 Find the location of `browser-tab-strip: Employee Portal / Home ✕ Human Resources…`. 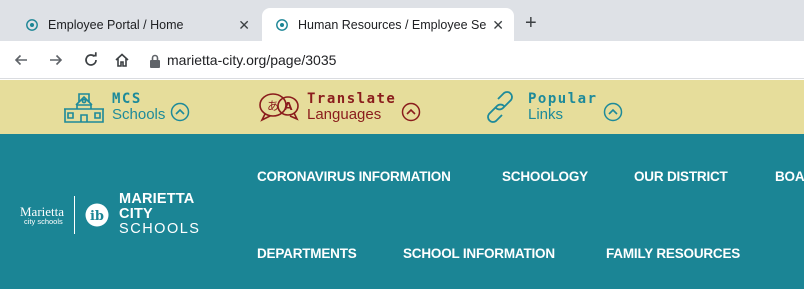

browser-tab-strip: Employee Portal / Home ✕ Human Resources… is located at coordinates (402, 20).